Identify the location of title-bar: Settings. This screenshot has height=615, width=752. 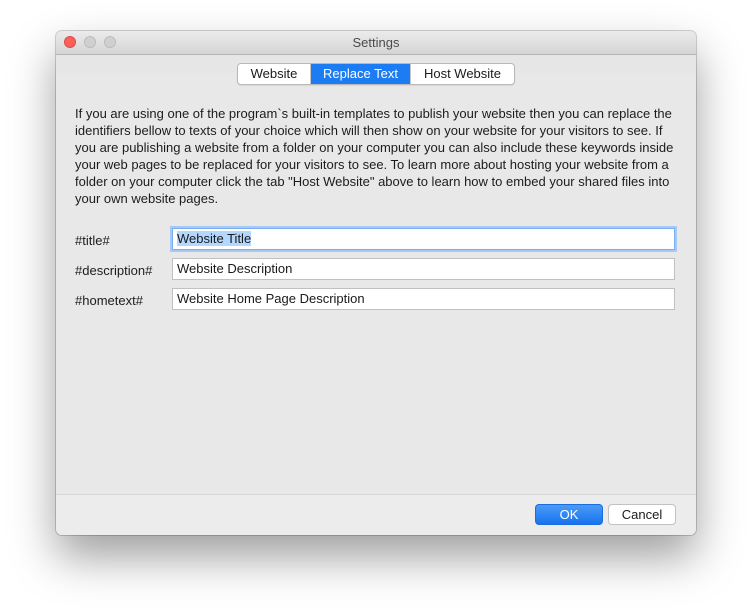
(376, 43).